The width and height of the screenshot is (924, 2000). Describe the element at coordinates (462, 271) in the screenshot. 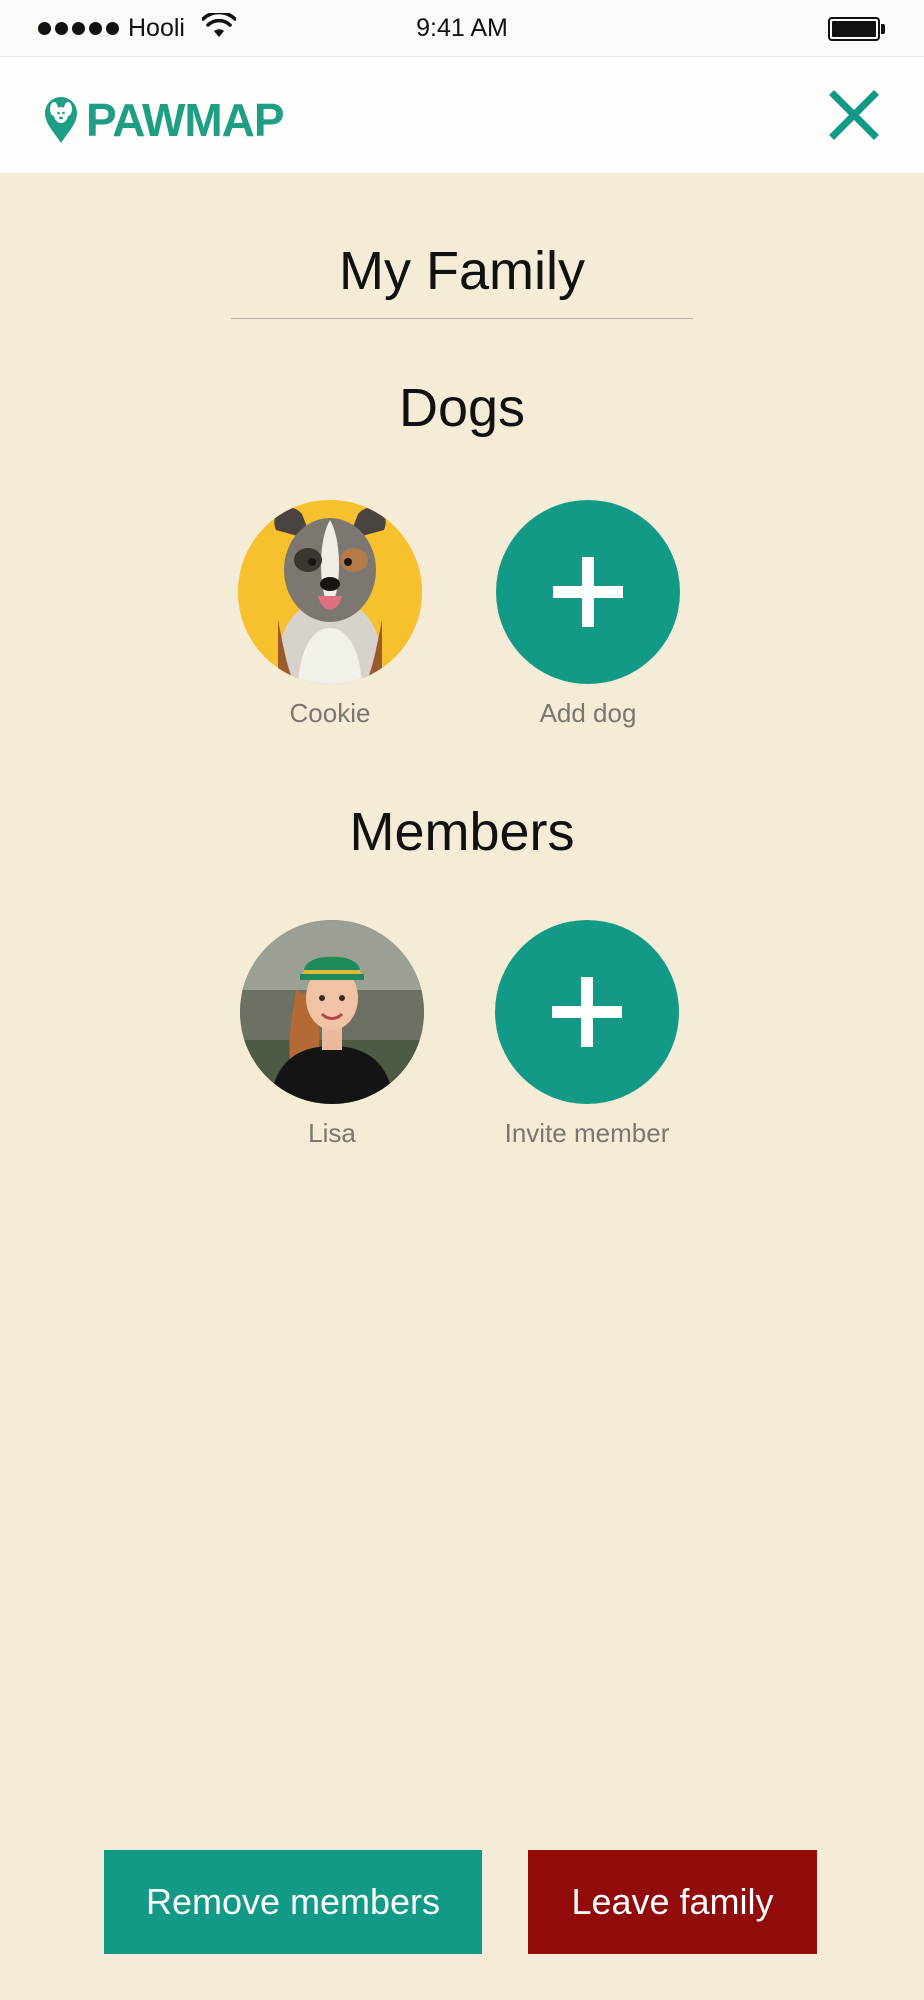

I see `page-title: My Family` at that location.